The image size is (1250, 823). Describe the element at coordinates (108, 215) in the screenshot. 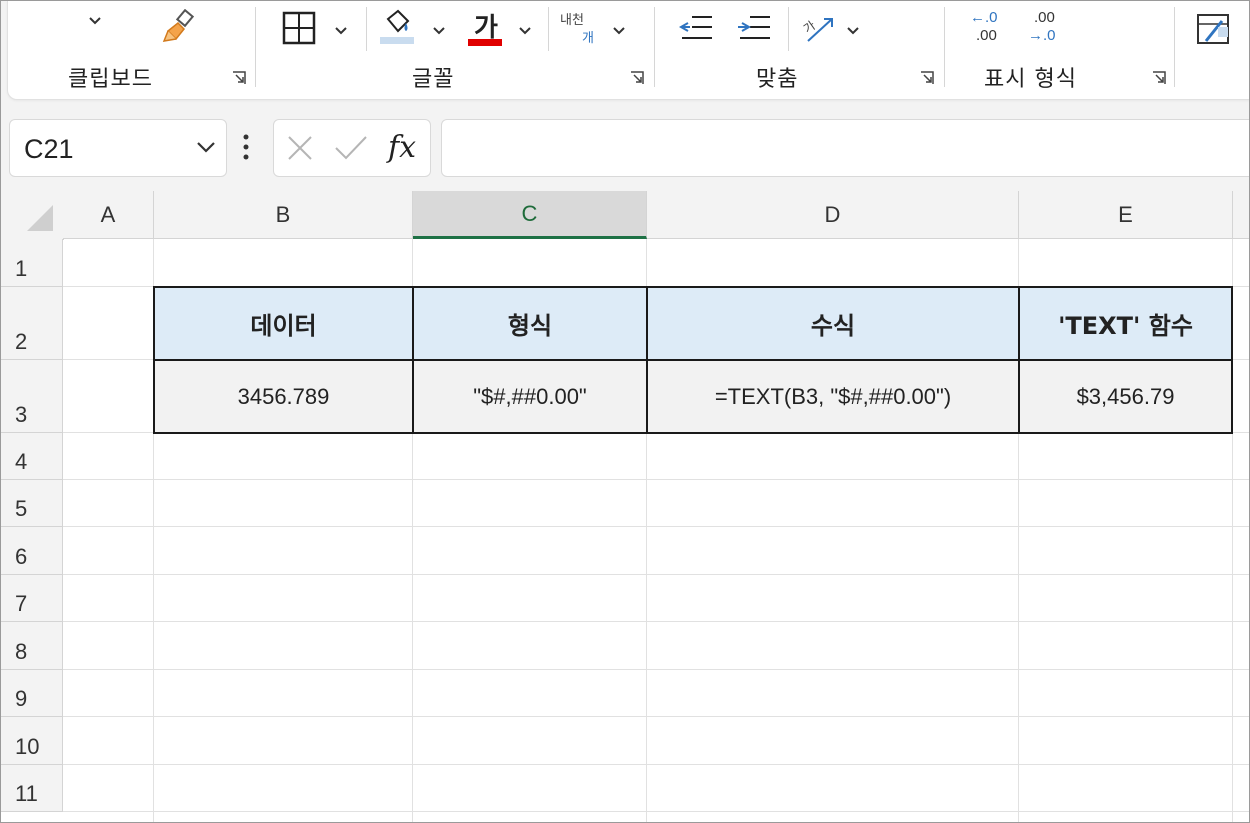

I see `column-header-a: A` at that location.